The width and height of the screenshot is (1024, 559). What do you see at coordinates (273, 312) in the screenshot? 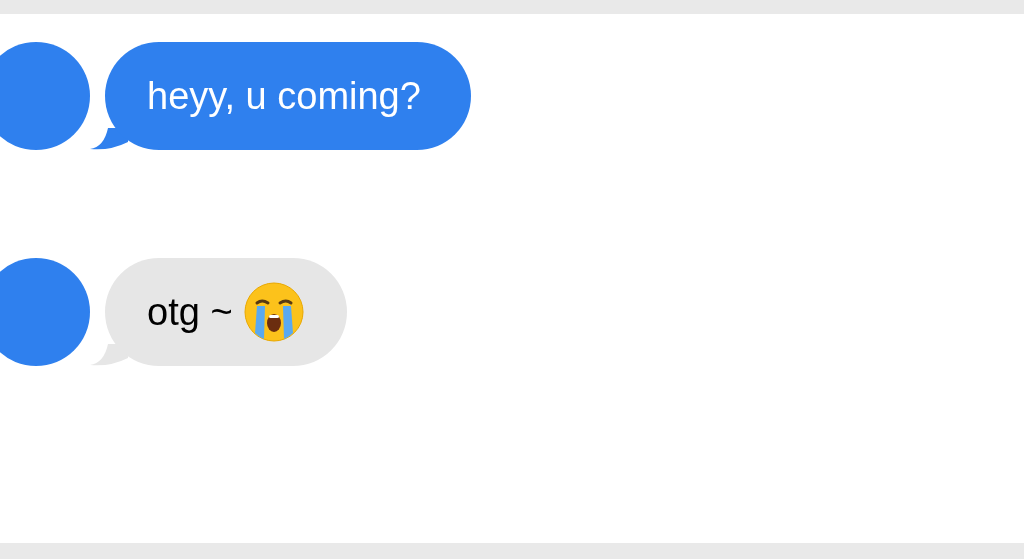
I see `crying-face-icon` at bounding box center [273, 312].